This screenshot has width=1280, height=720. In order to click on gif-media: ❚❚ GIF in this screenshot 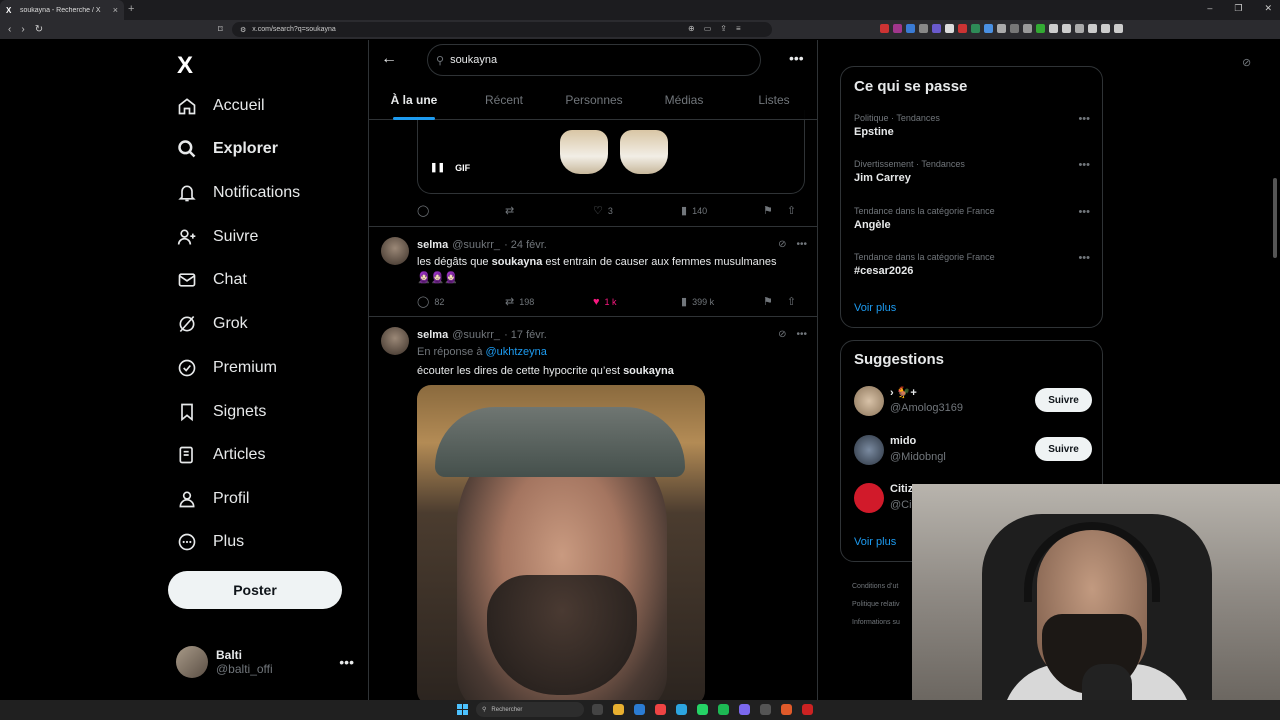, I will do `click(611, 152)`.